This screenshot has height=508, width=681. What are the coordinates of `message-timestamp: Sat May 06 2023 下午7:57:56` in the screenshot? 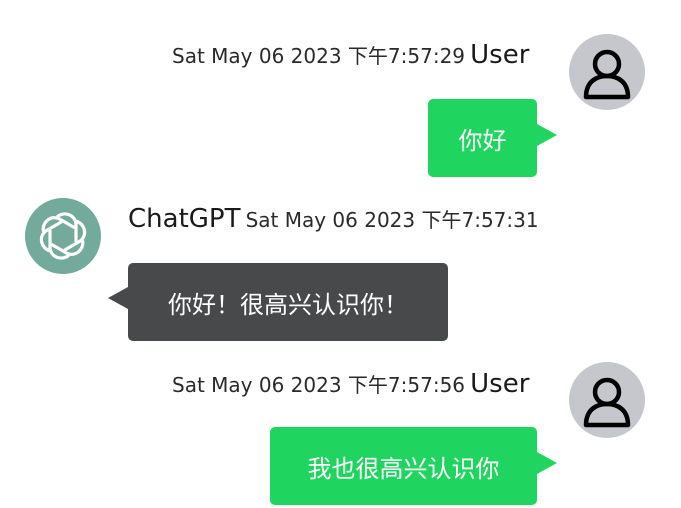 It's located at (319, 385).